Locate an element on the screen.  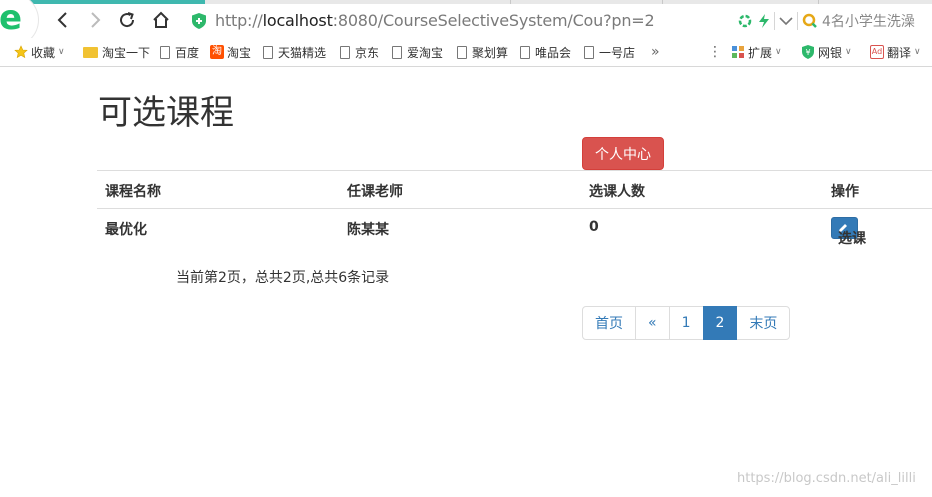
cell-enrollment: 0 is located at coordinates (594, 227).